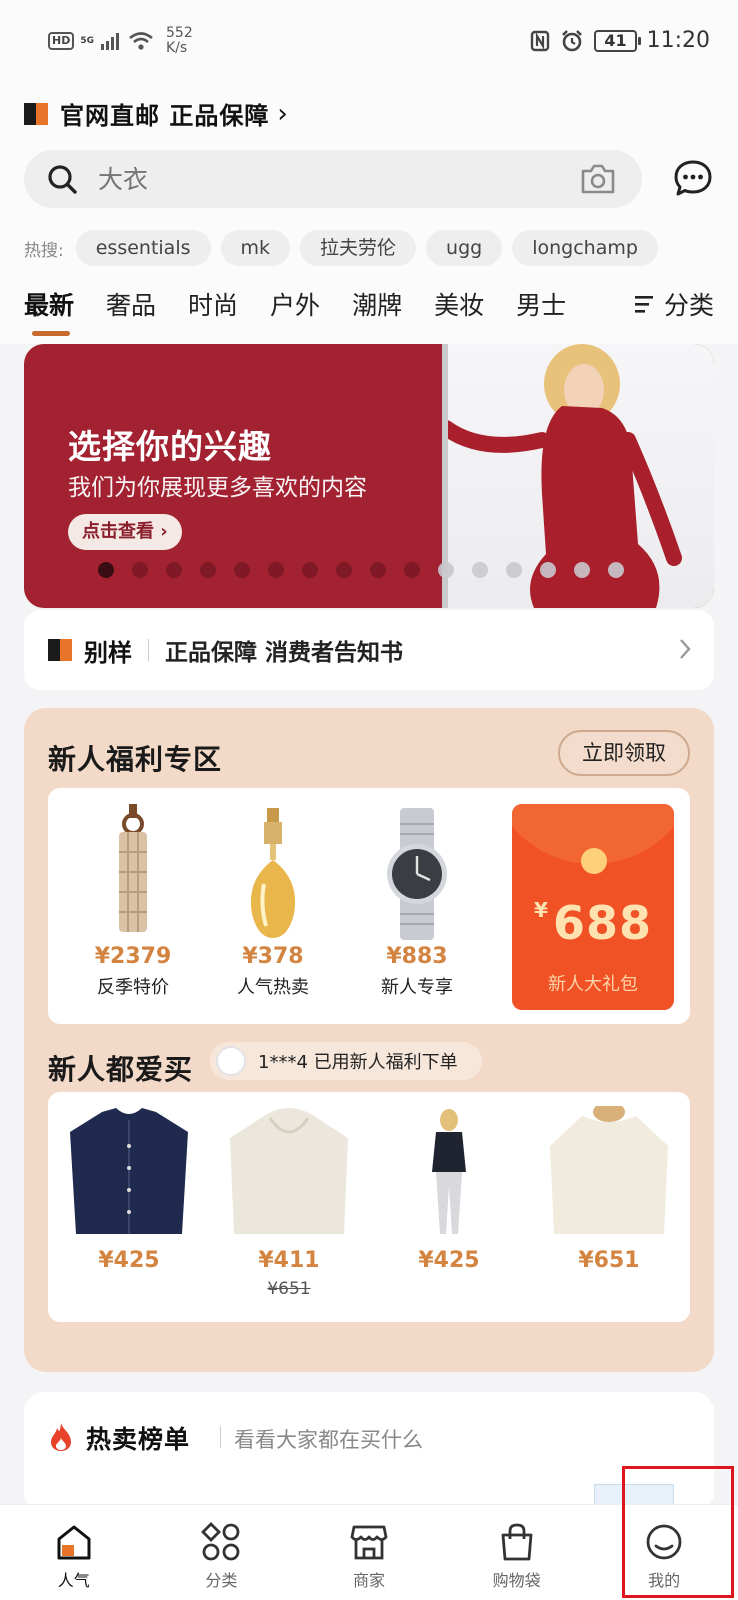 This screenshot has width=738, height=1600. I want to click on item-price: ¥883, so click(417, 956).